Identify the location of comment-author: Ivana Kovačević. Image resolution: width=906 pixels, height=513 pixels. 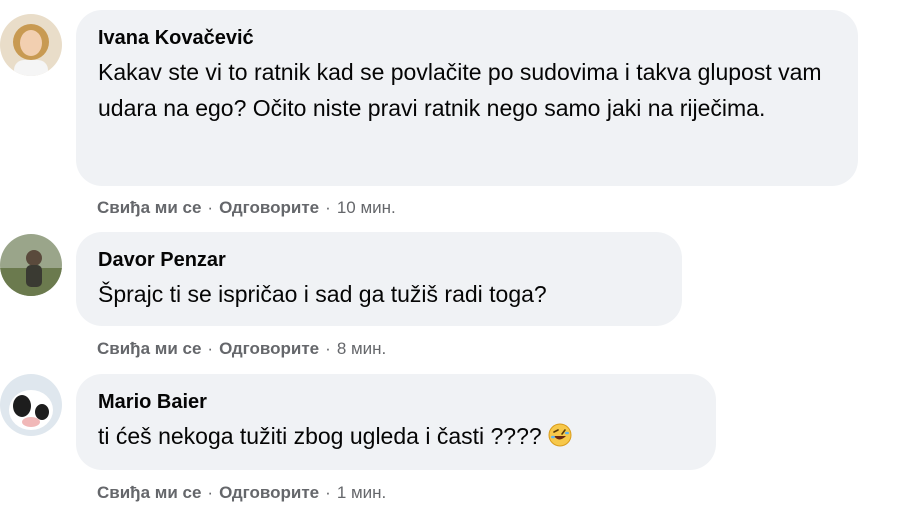
(467, 38).